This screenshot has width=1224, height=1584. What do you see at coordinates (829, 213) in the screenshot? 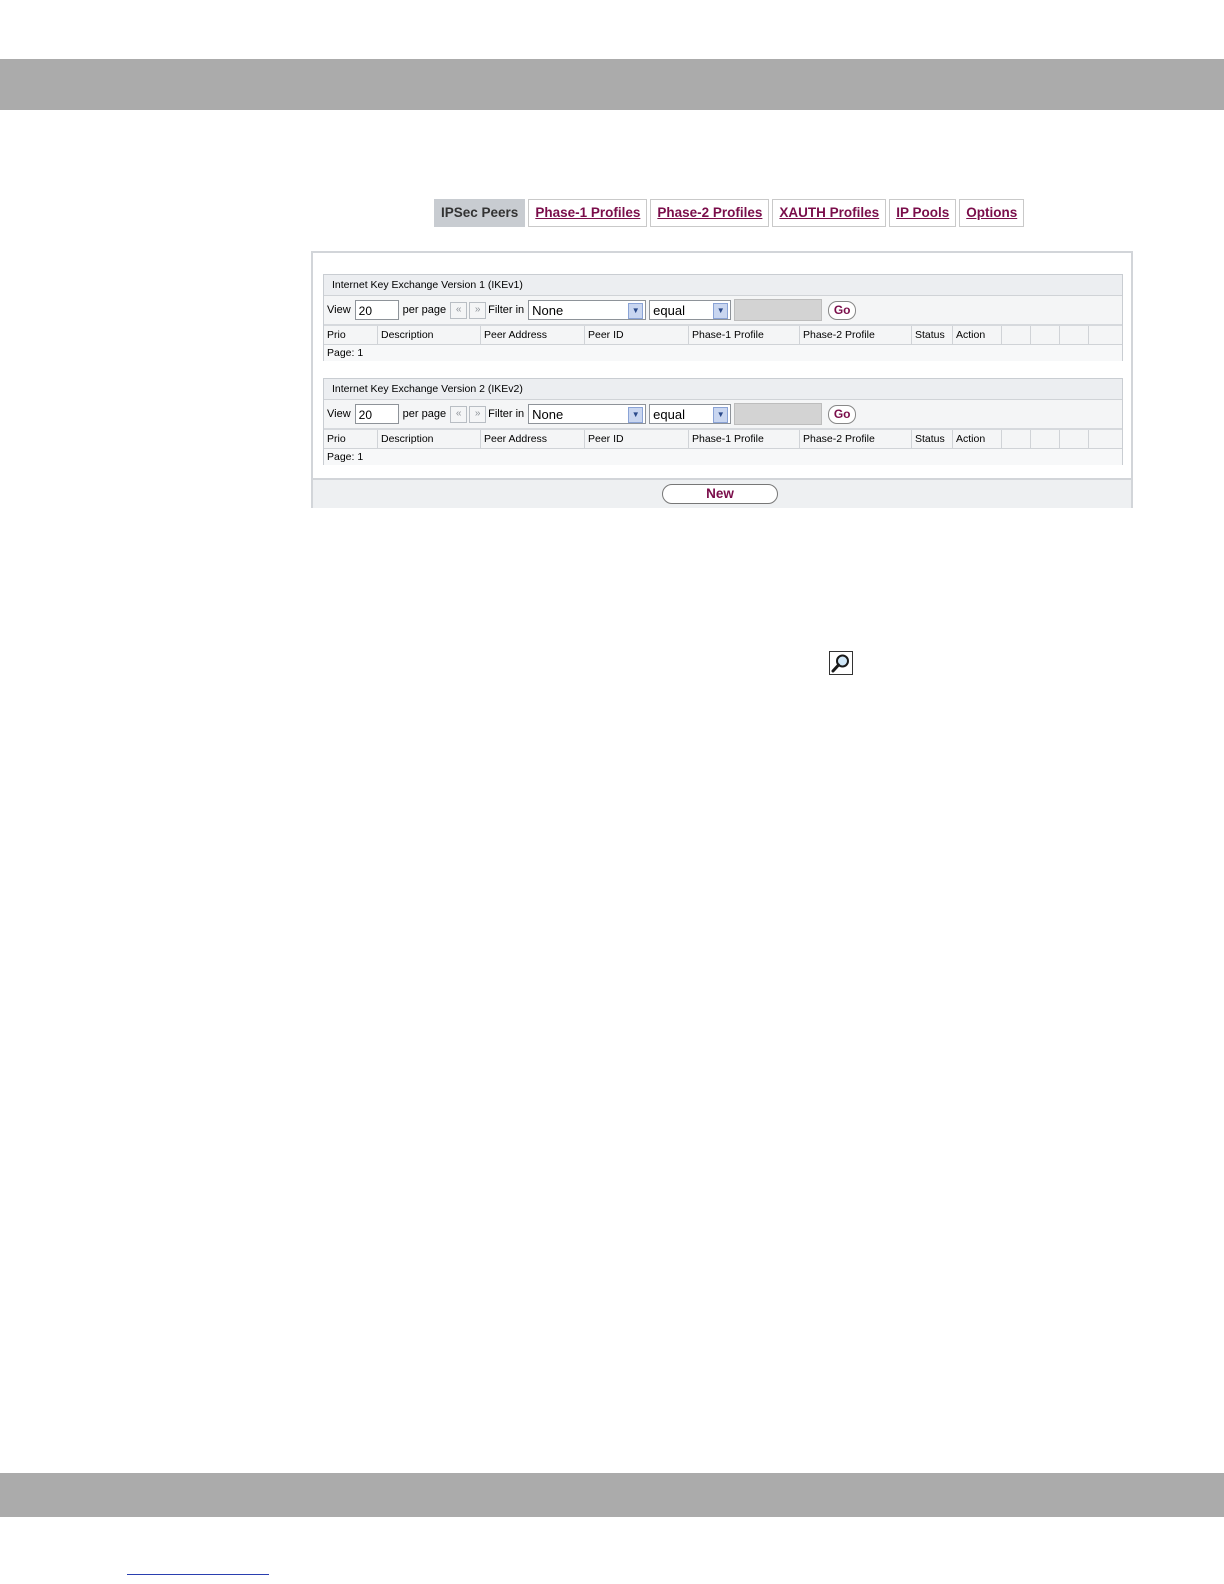
I see `tab-xauth-profiles: XAUTH Profiles` at bounding box center [829, 213].